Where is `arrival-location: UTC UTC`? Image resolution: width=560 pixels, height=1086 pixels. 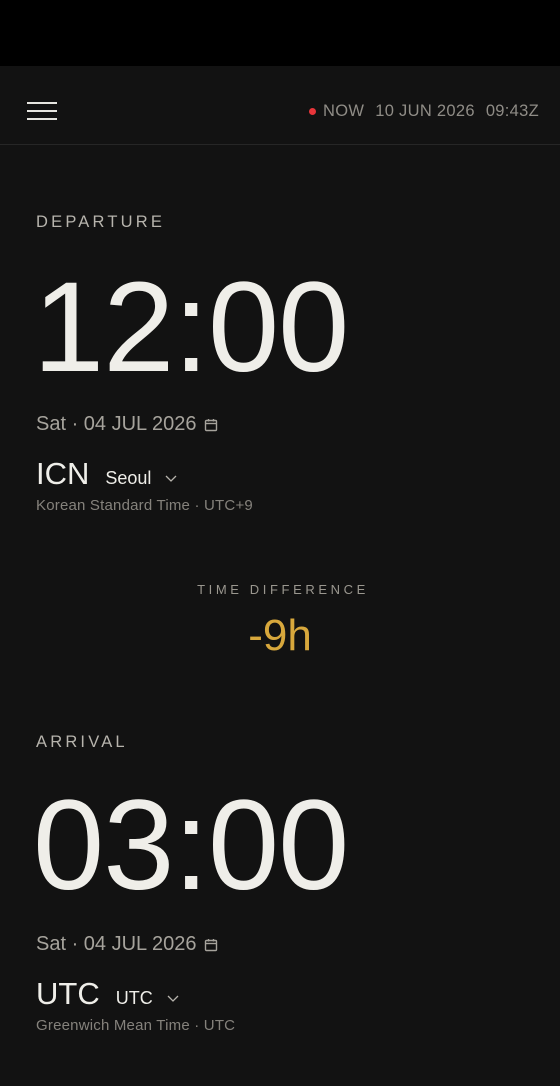 arrival-location: UTC UTC is located at coordinates (107, 994).